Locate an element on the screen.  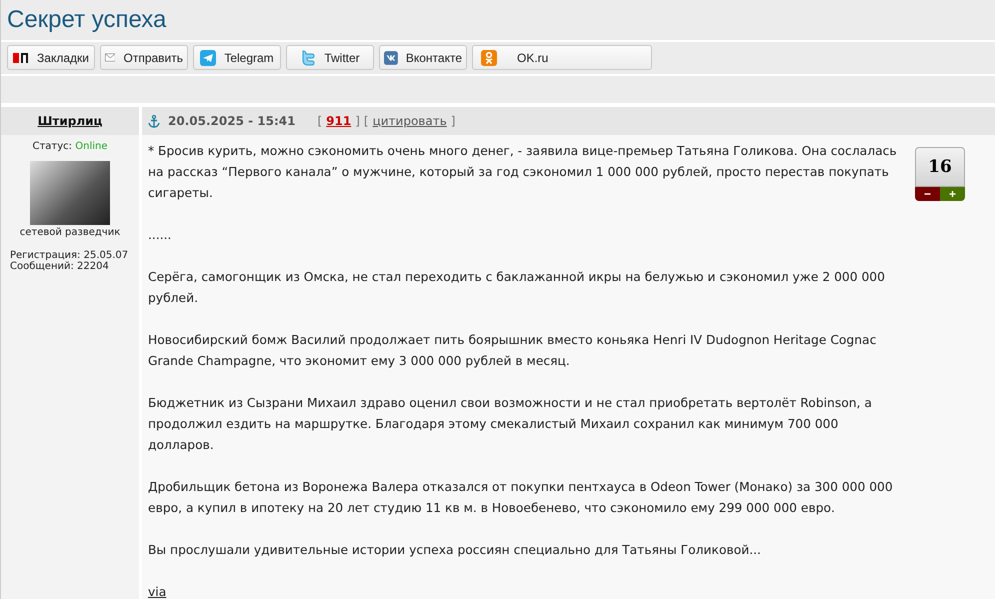
vote-down-button: − is located at coordinates (927, 194).